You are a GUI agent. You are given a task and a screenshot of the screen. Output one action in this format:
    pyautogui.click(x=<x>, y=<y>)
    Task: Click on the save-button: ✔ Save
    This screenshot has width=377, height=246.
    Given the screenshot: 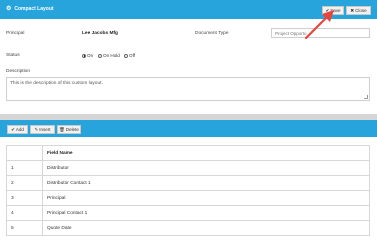 What is the action you would take?
    pyautogui.click(x=333, y=10)
    